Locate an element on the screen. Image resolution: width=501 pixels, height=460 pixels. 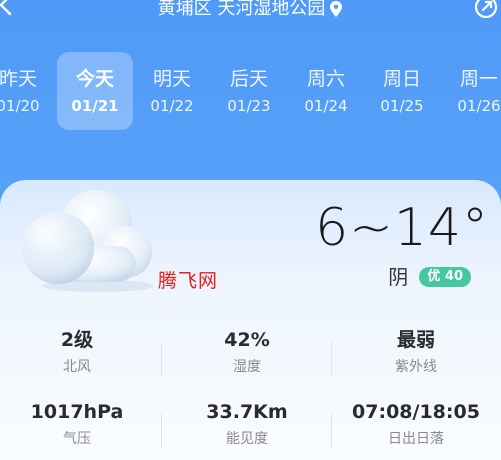
day-date: 01/26 is located at coordinates (479, 106).